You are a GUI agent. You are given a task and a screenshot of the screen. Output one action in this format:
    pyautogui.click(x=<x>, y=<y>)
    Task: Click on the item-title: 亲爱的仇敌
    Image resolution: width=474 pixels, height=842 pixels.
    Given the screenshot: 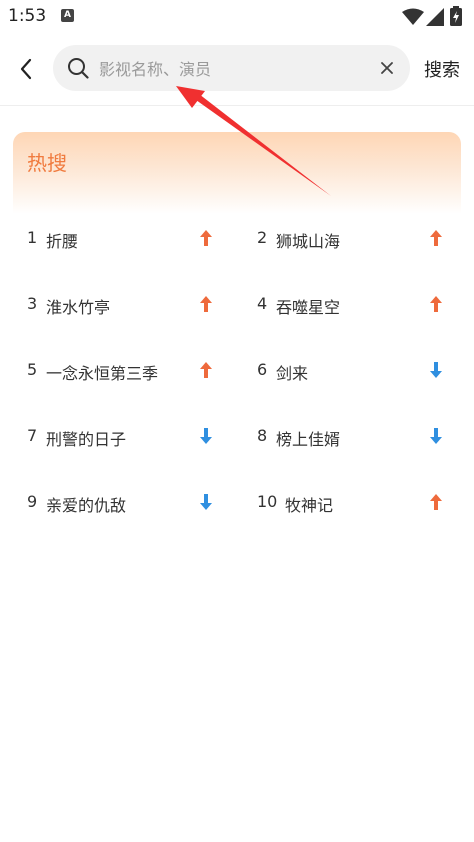 What is the action you would take?
    pyautogui.click(x=86, y=505)
    